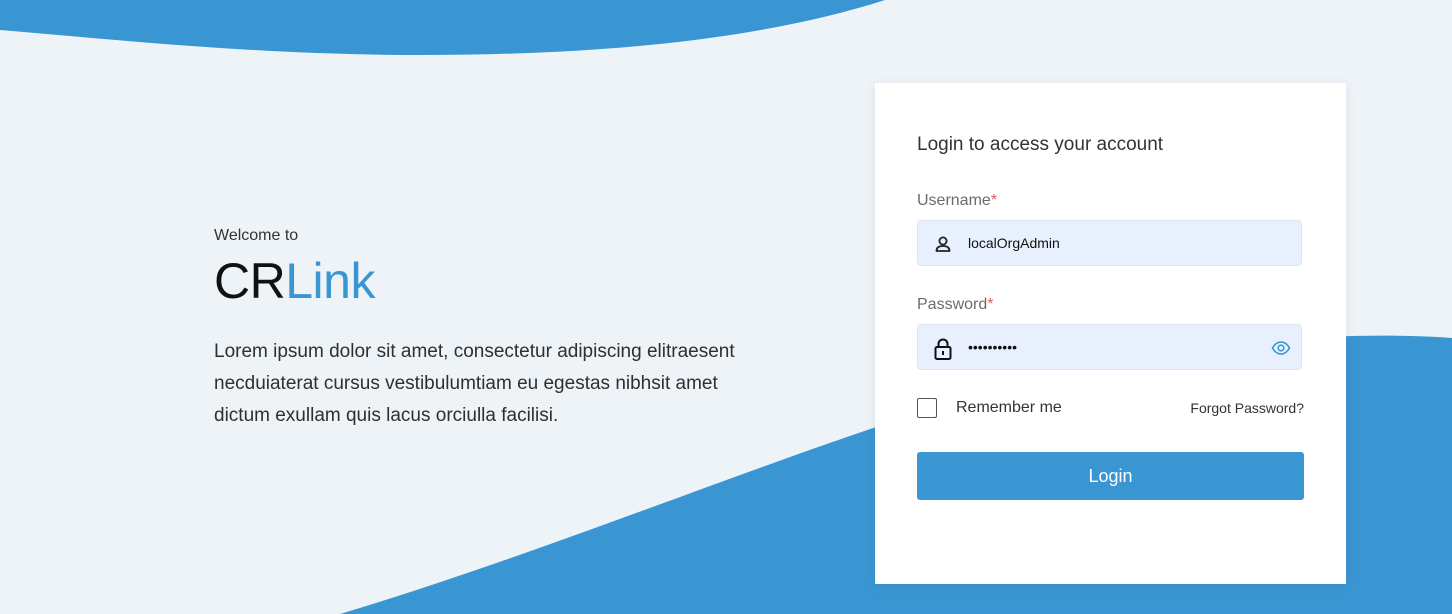 The image size is (1452, 614). Describe the element at coordinates (990, 304) in the screenshot. I see `password-required-mark: *` at that location.